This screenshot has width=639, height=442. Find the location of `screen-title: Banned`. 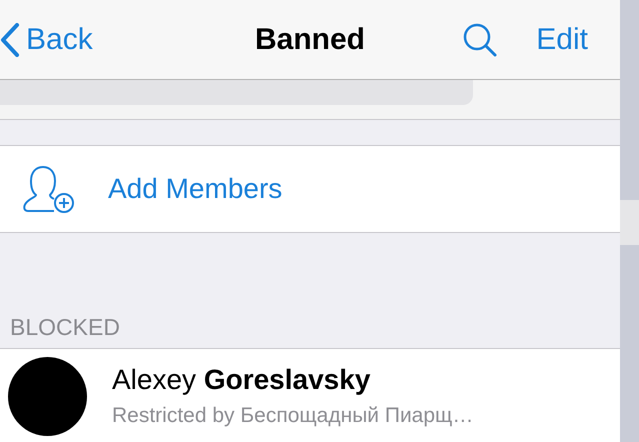

screen-title: Banned is located at coordinates (309, 39).